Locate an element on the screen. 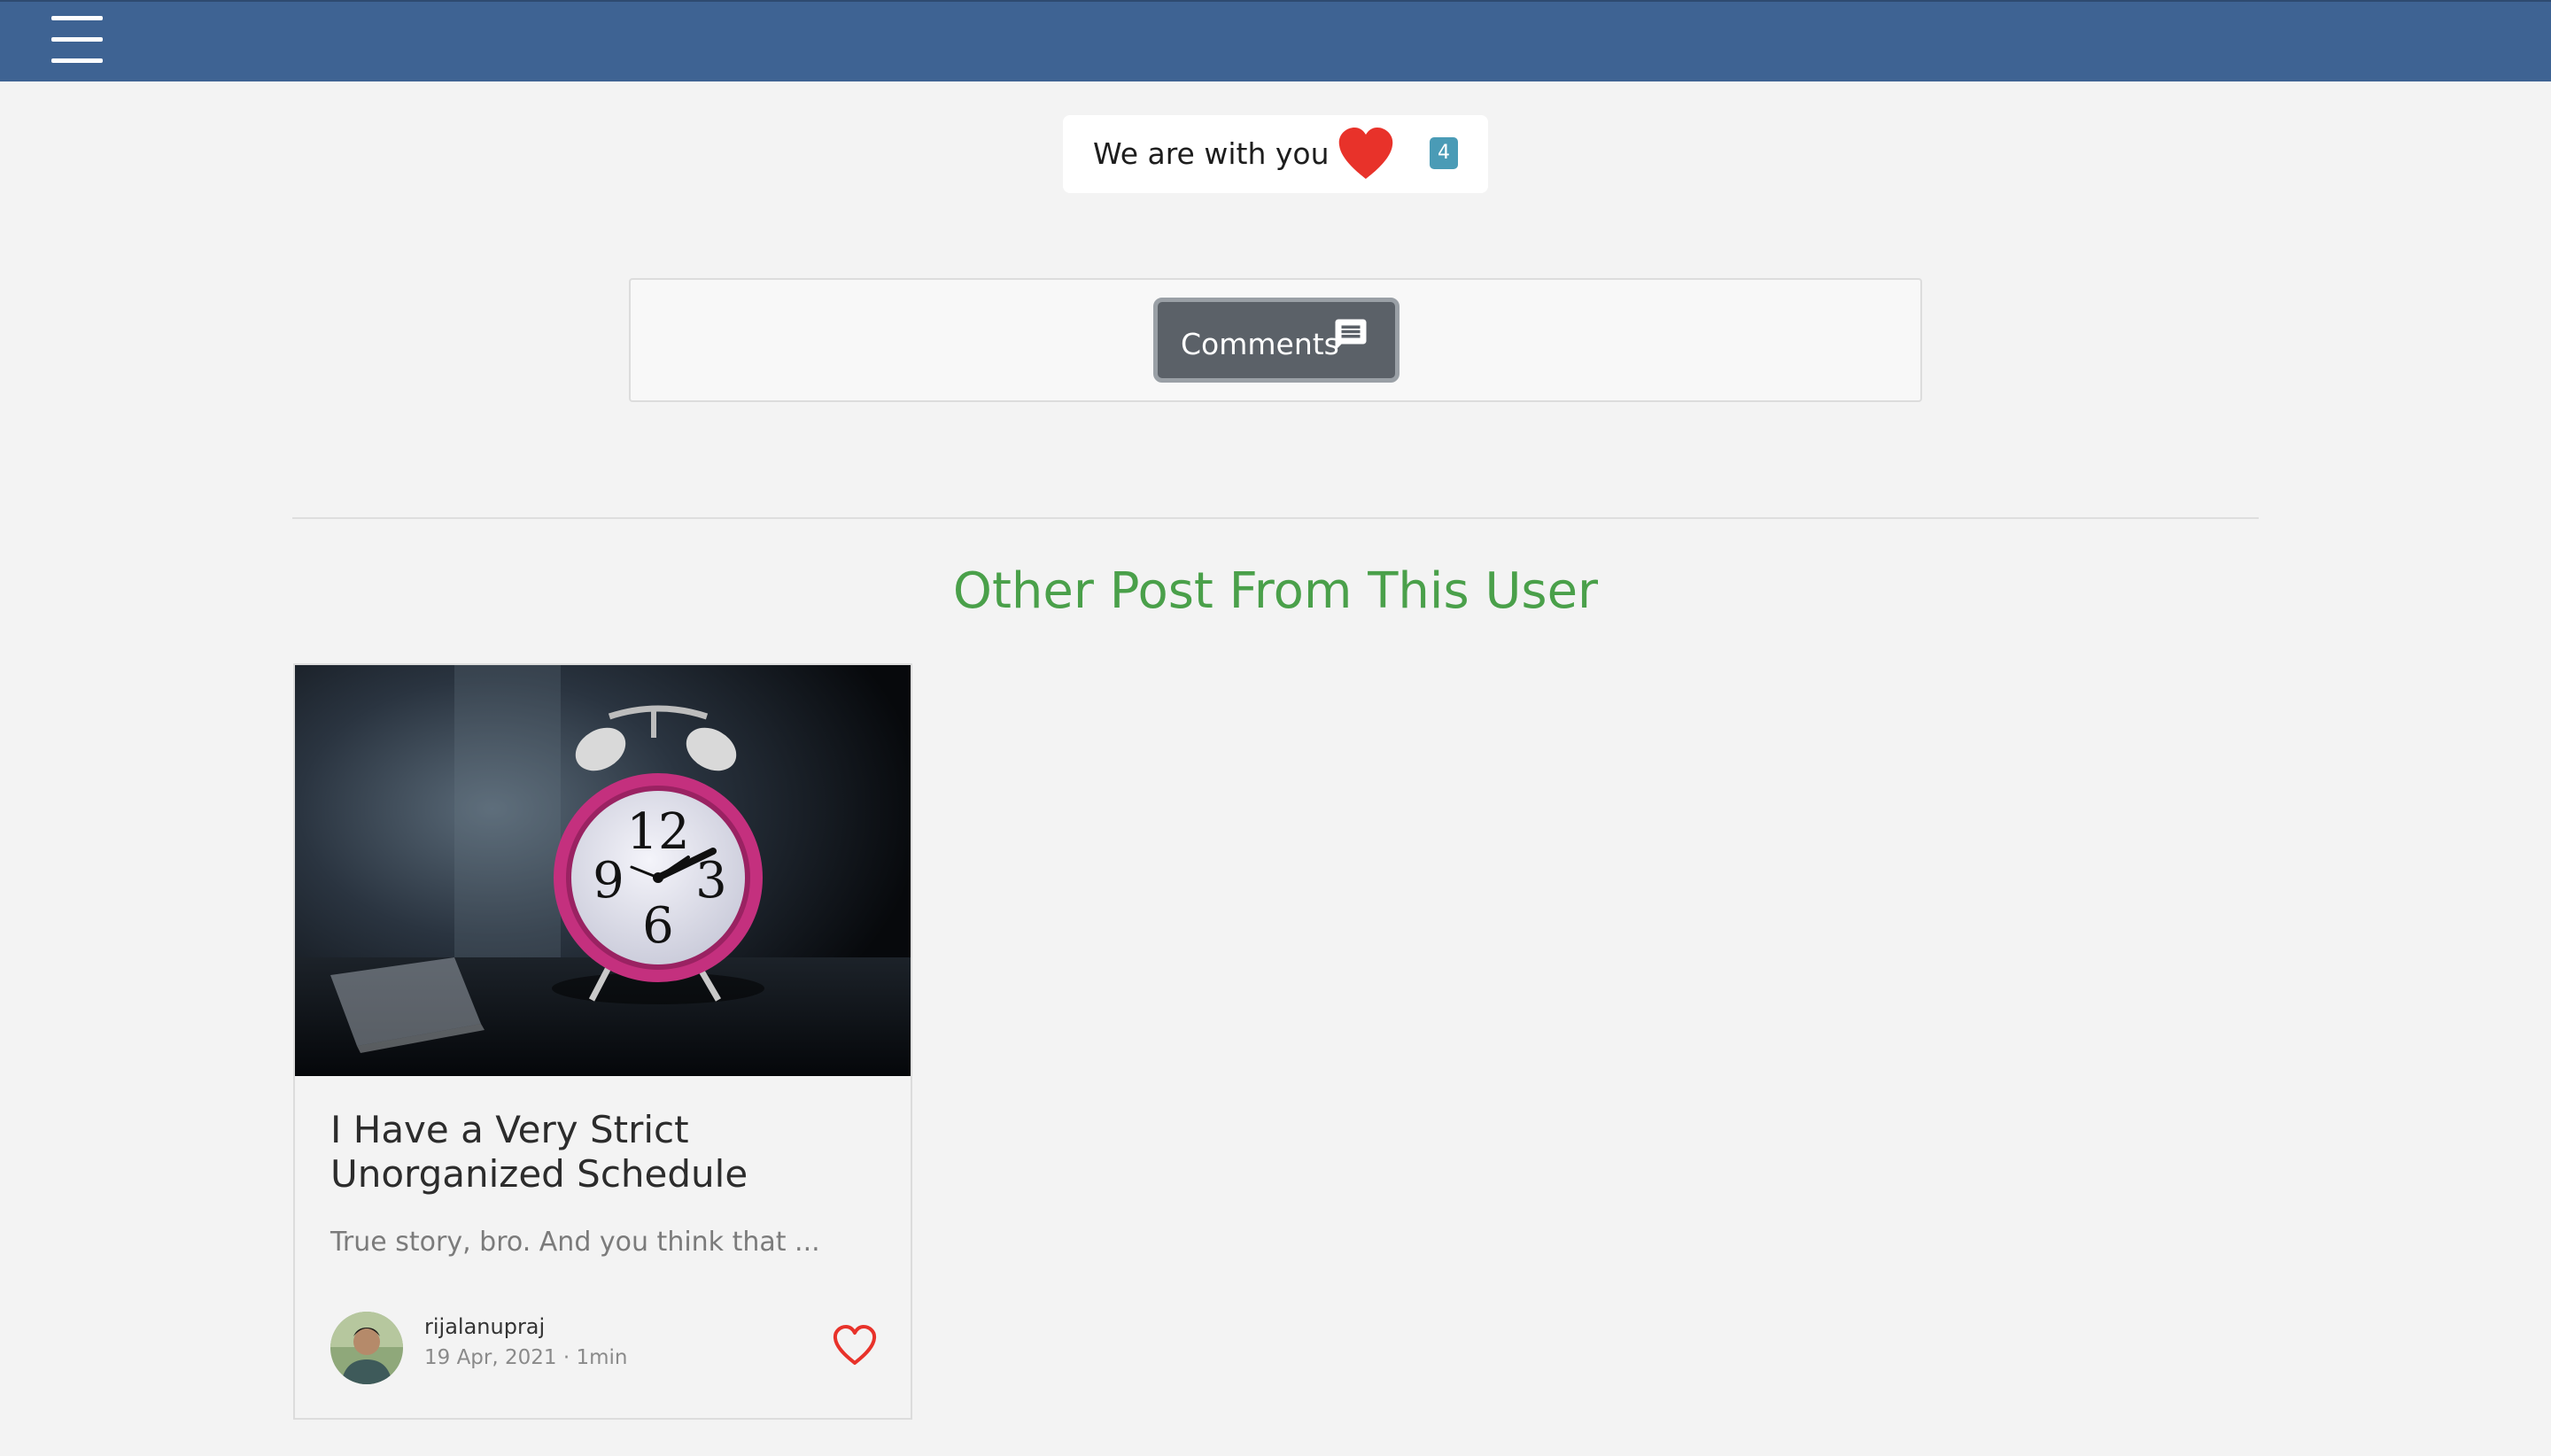 The width and height of the screenshot is (2551, 1456). support-text: We are with you is located at coordinates (1212, 153).